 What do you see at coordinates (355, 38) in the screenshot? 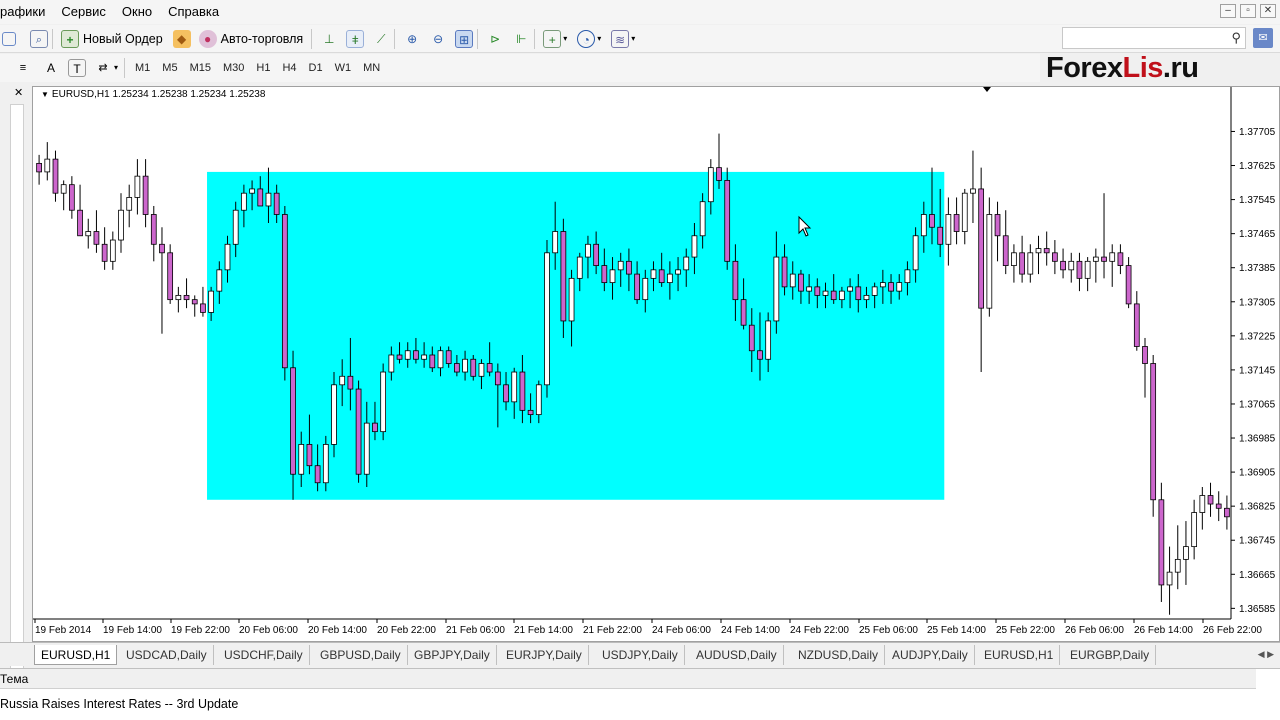
I see `candlestick-chart-icon: ǂ` at bounding box center [355, 38].